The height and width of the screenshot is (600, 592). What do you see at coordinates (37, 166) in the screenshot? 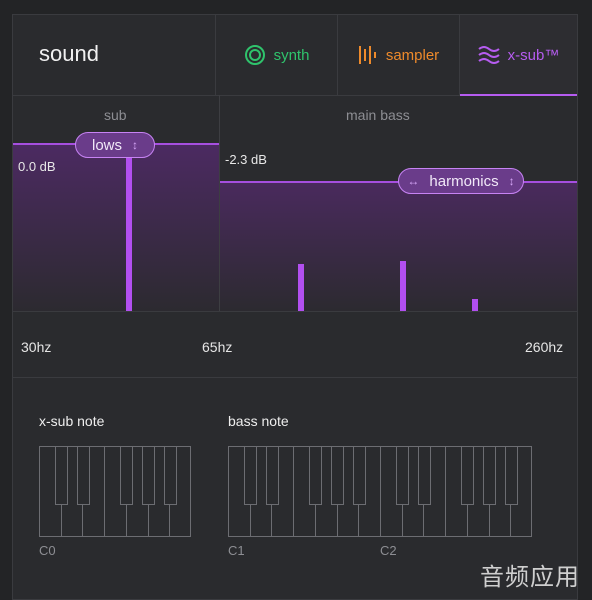
I see `sub-level-value: 0.0 dB` at bounding box center [37, 166].